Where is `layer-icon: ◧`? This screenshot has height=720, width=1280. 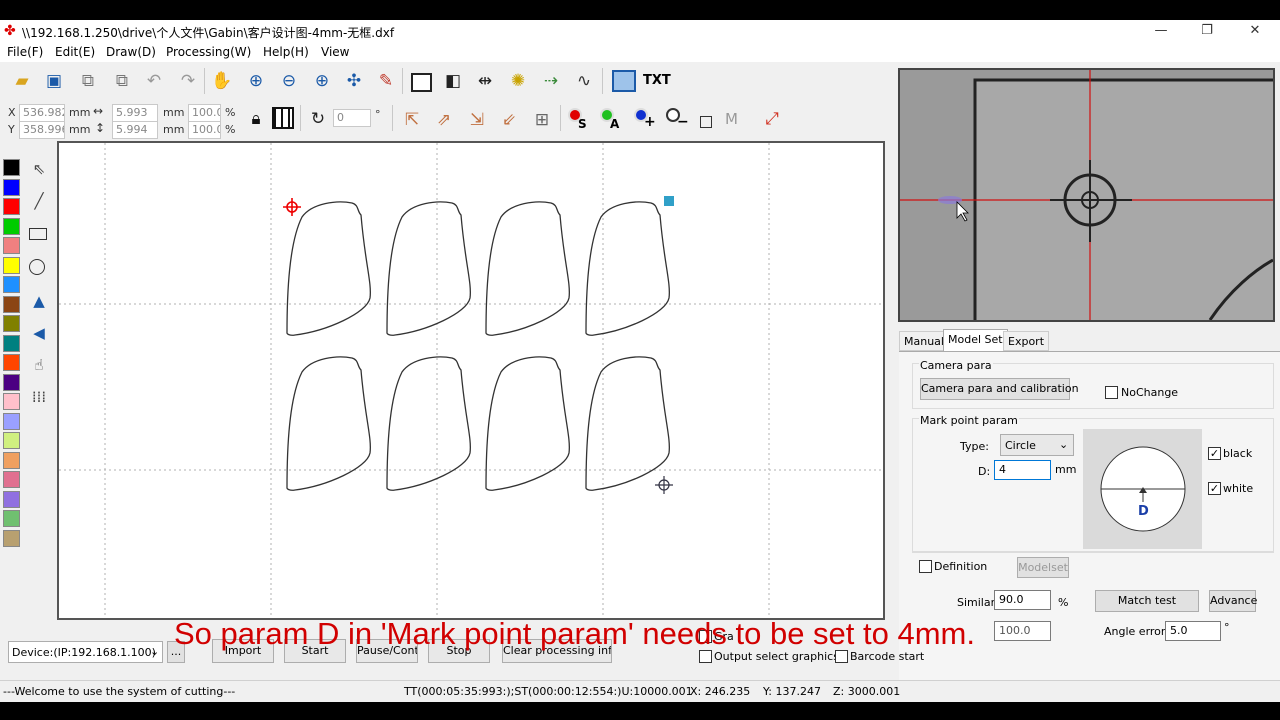 layer-icon: ◧ is located at coordinates (453, 81).